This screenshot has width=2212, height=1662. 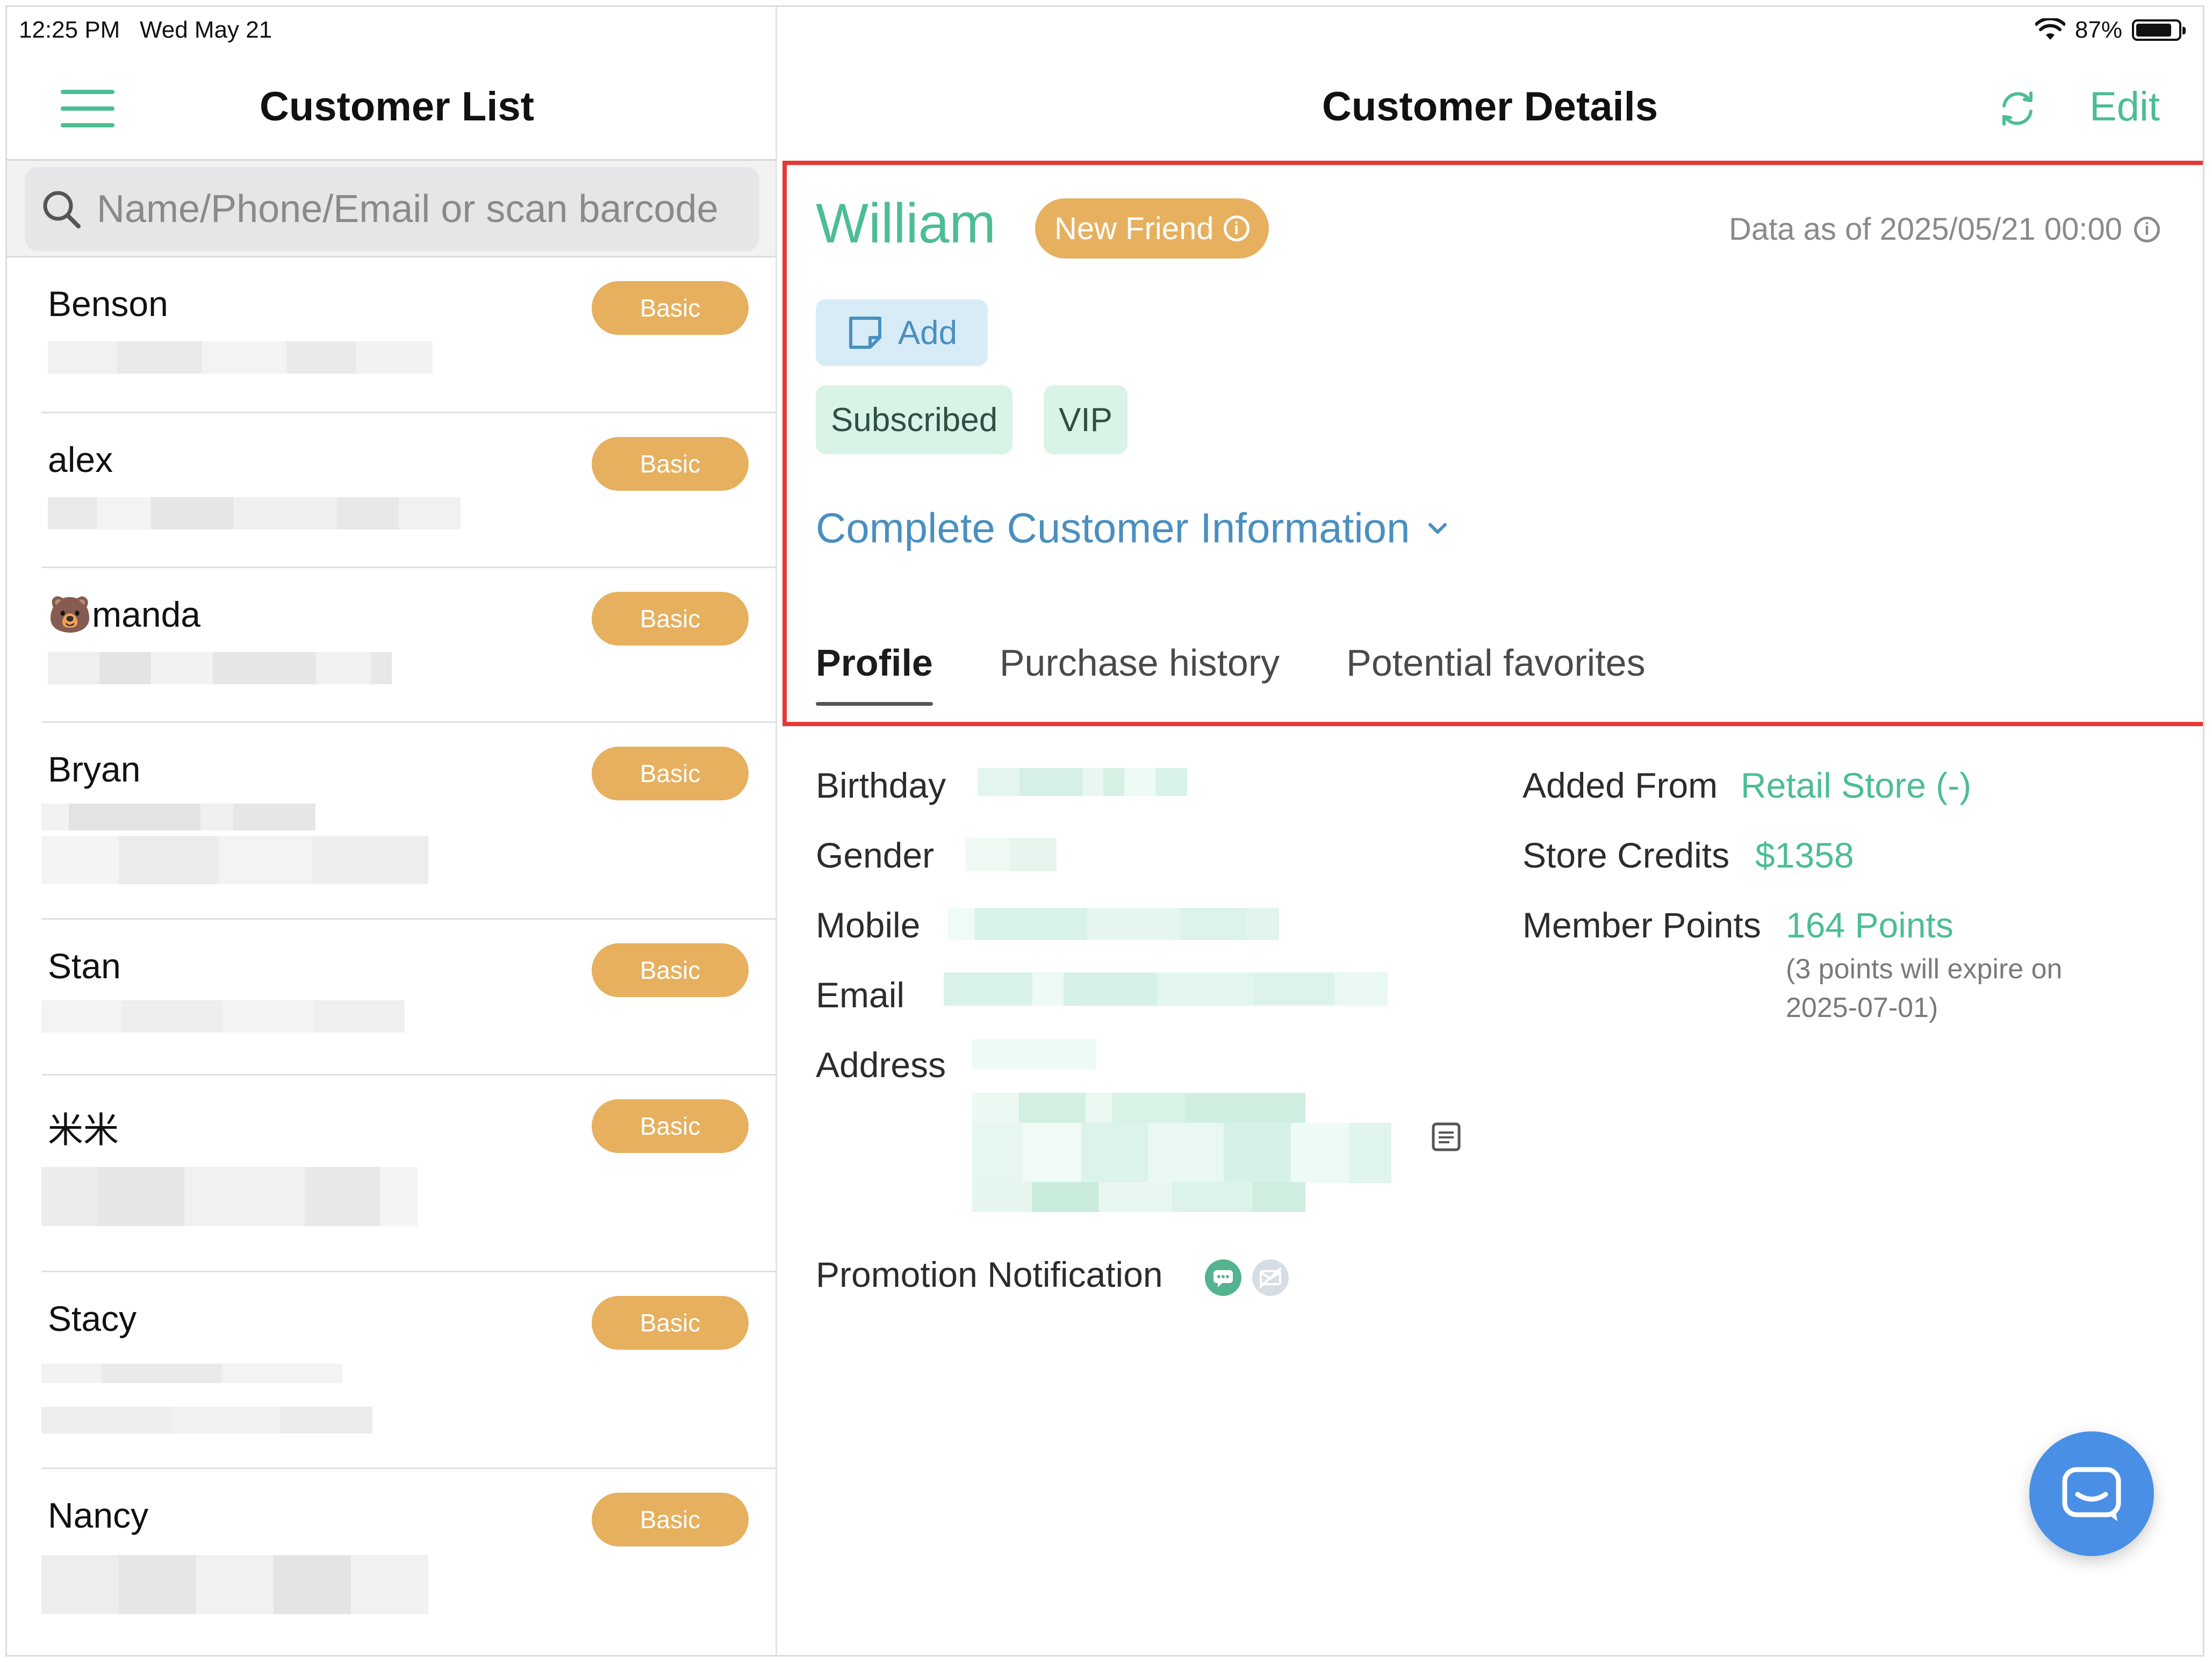 What do you see at coordinates (408, 1370) in the screenshot?
I see `list-item: Stacy Basic` at bounding box center [408, 1370].